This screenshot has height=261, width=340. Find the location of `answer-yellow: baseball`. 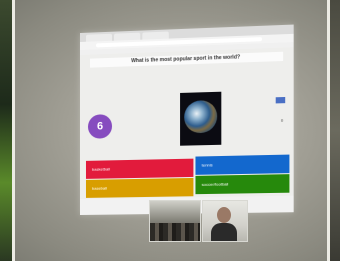

answer-yellow: baseball is located at coordinates (139, 187).